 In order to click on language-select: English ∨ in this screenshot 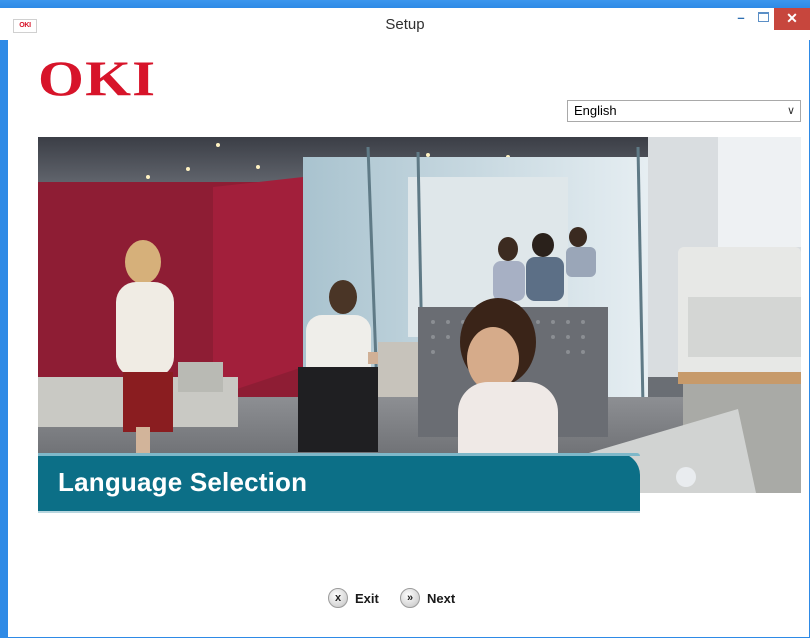, I will do `click(684, 111)`.